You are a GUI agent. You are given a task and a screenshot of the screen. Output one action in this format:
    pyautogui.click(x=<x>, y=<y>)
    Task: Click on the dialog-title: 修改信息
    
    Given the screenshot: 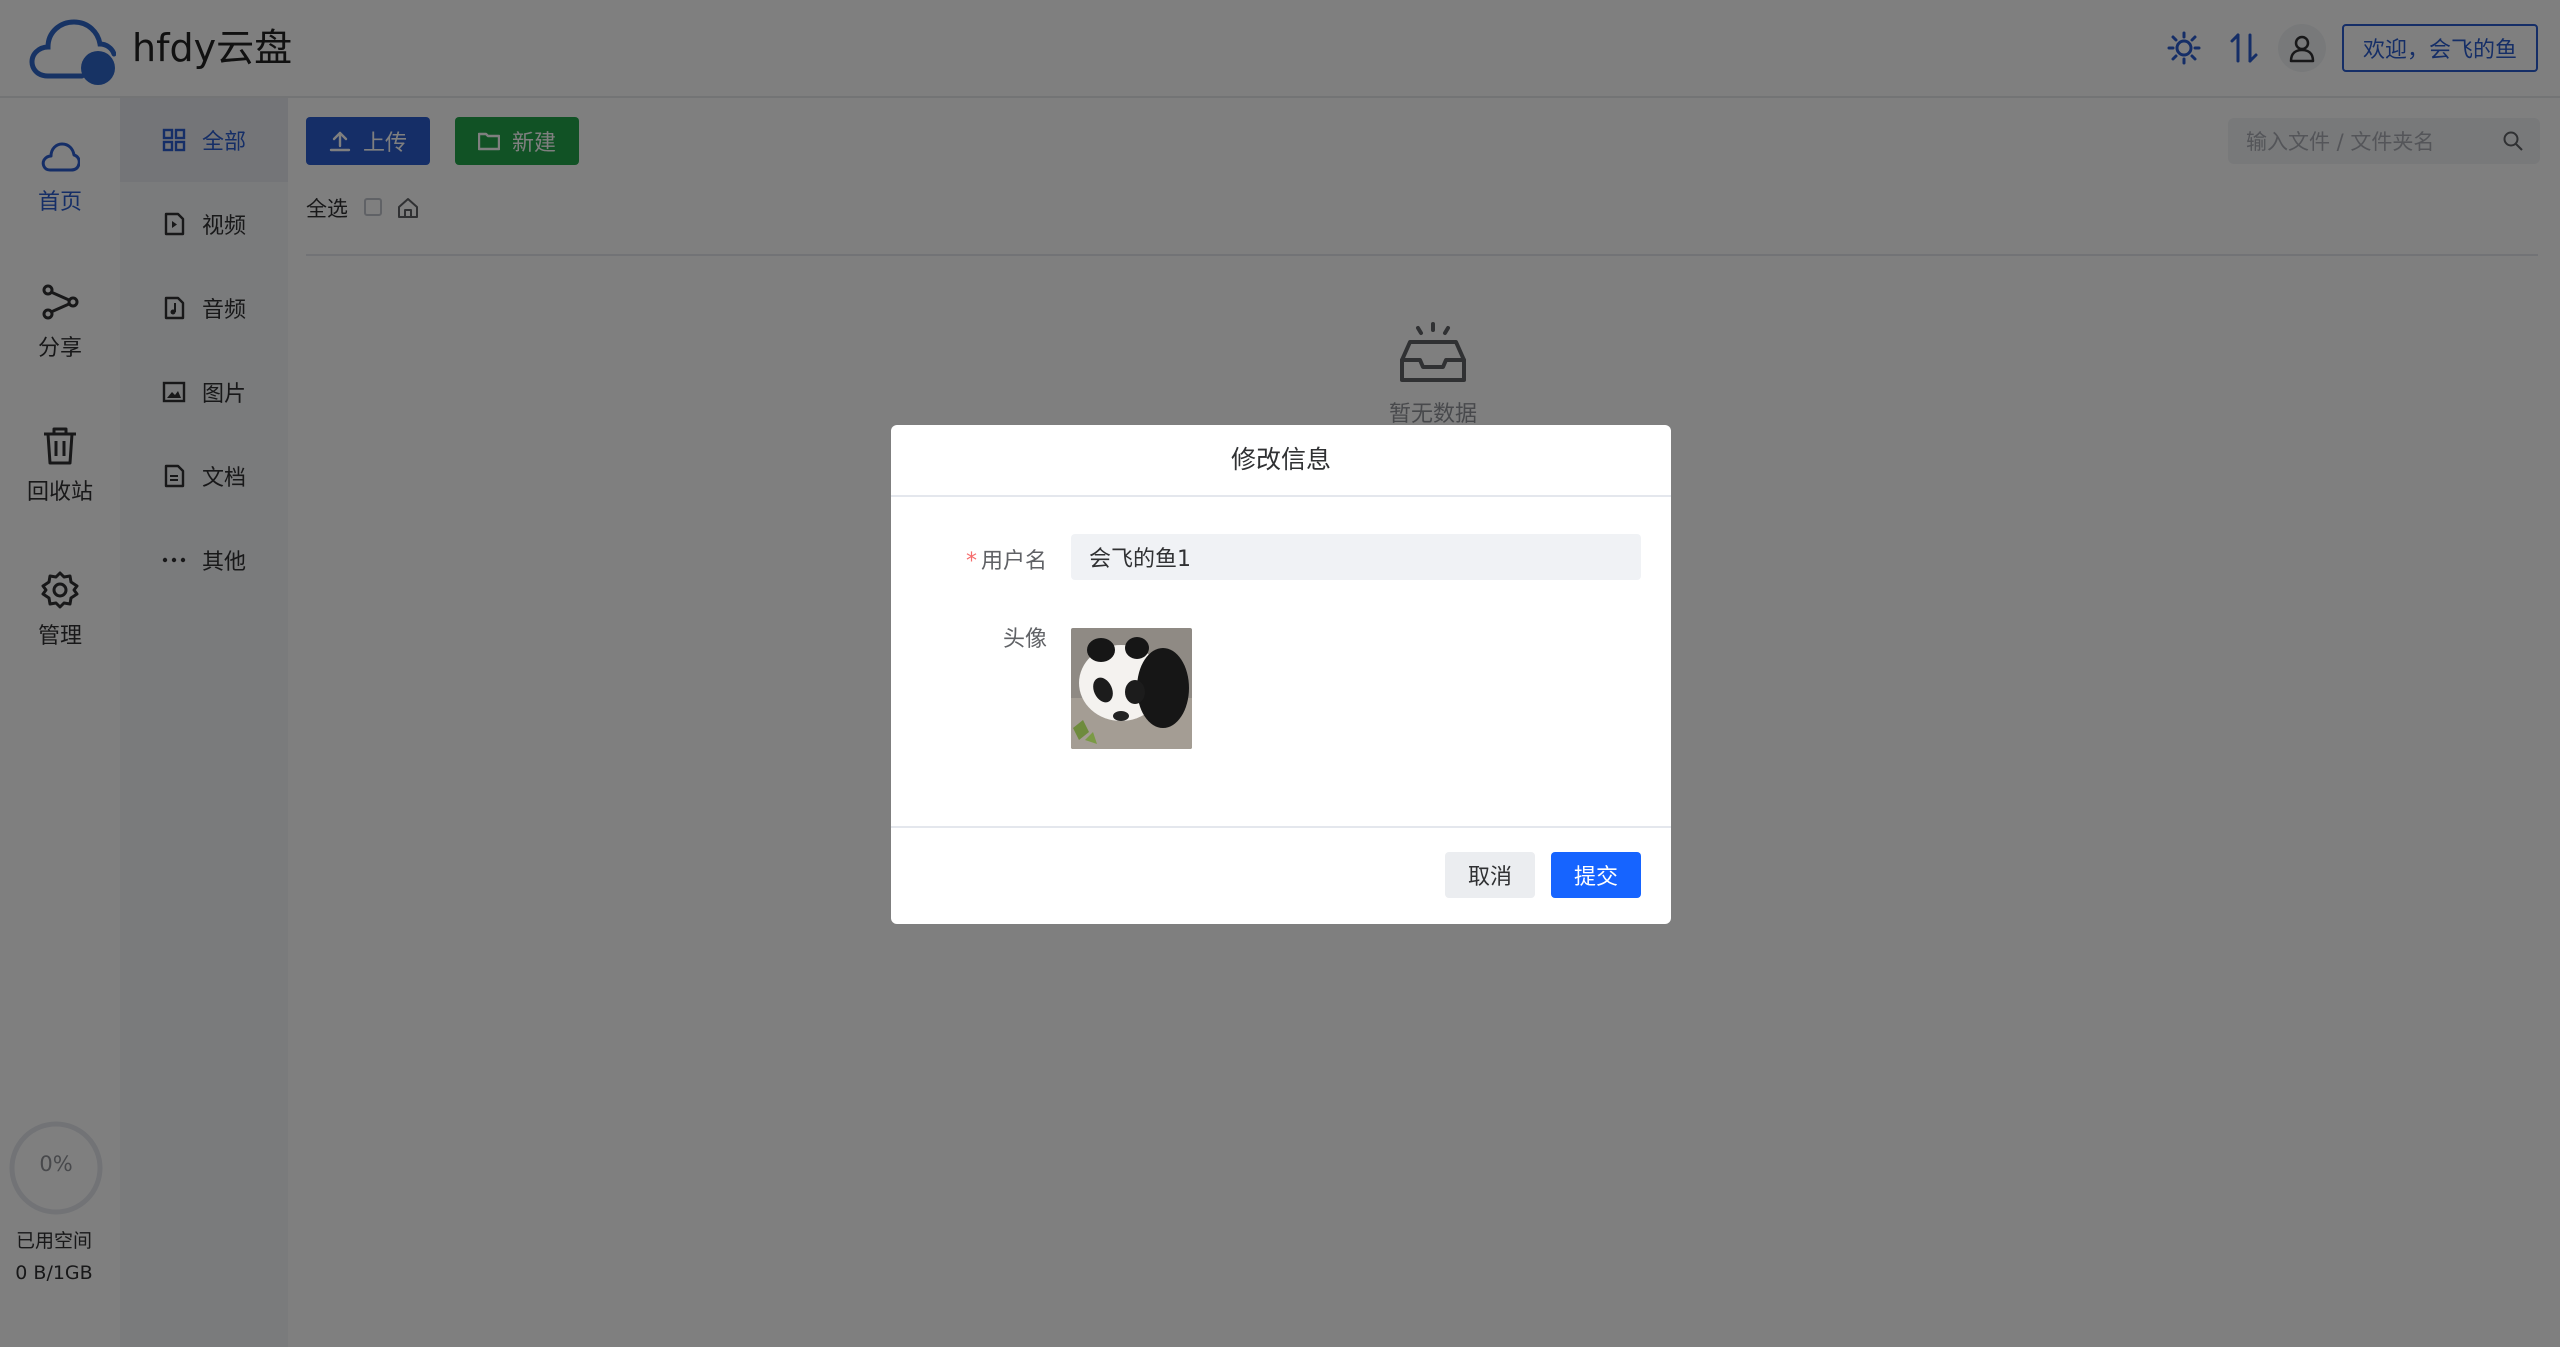 What is the action you would take?
    pyautogui.click(x=1281, y=461)
    